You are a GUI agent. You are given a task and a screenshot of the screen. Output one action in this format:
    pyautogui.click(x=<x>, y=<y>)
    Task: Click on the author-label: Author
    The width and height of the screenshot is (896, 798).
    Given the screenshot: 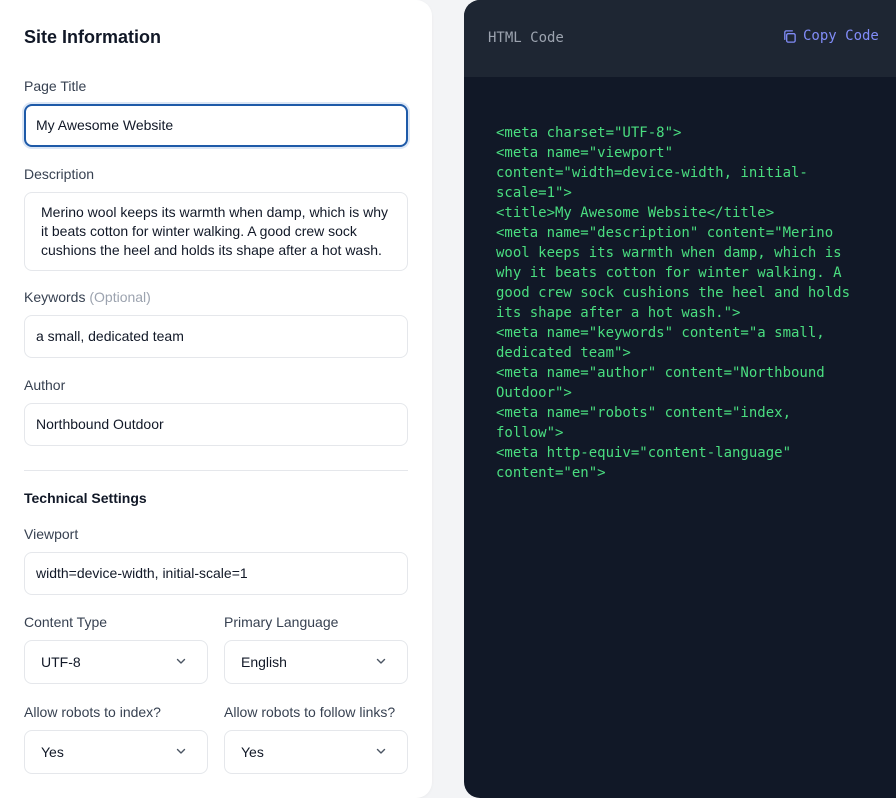 What is the action you would take?
    pyautogui.click(x=45, y=385)
    